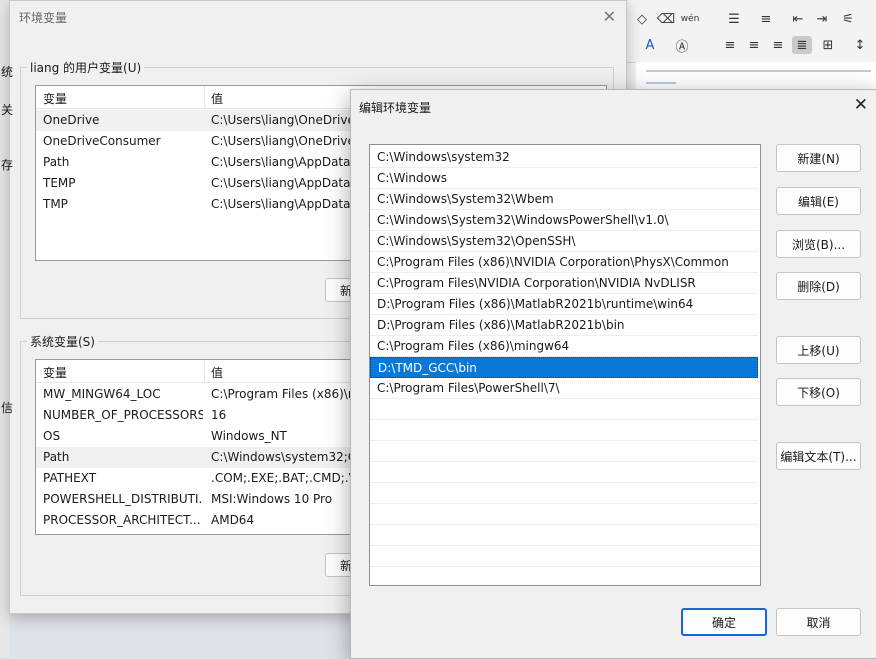  What do you see at coordinates (286, 457) in the screenshot?
I see `variable-value: C:\Windows\system32;C:` at bounding box center [286, 457].